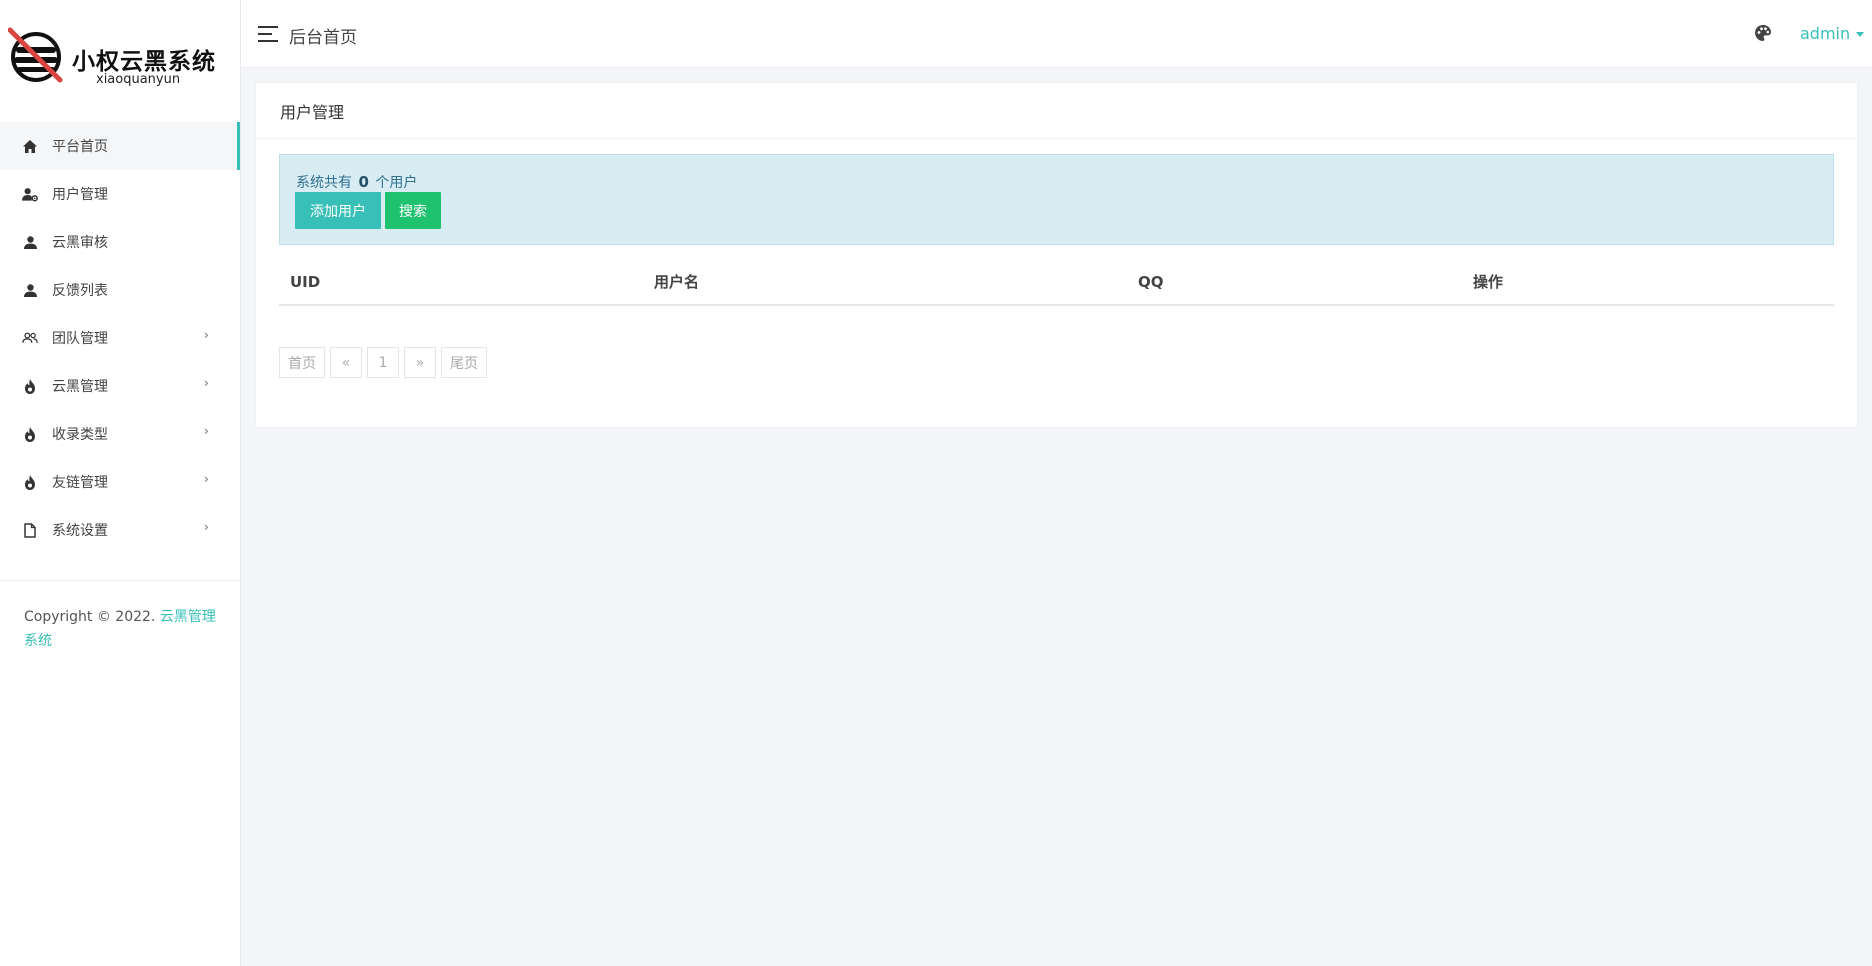  What do you see at coordinates (30, 194) in the screenshot?
I see `user-gear-icon` at bounding box center [30, 194].